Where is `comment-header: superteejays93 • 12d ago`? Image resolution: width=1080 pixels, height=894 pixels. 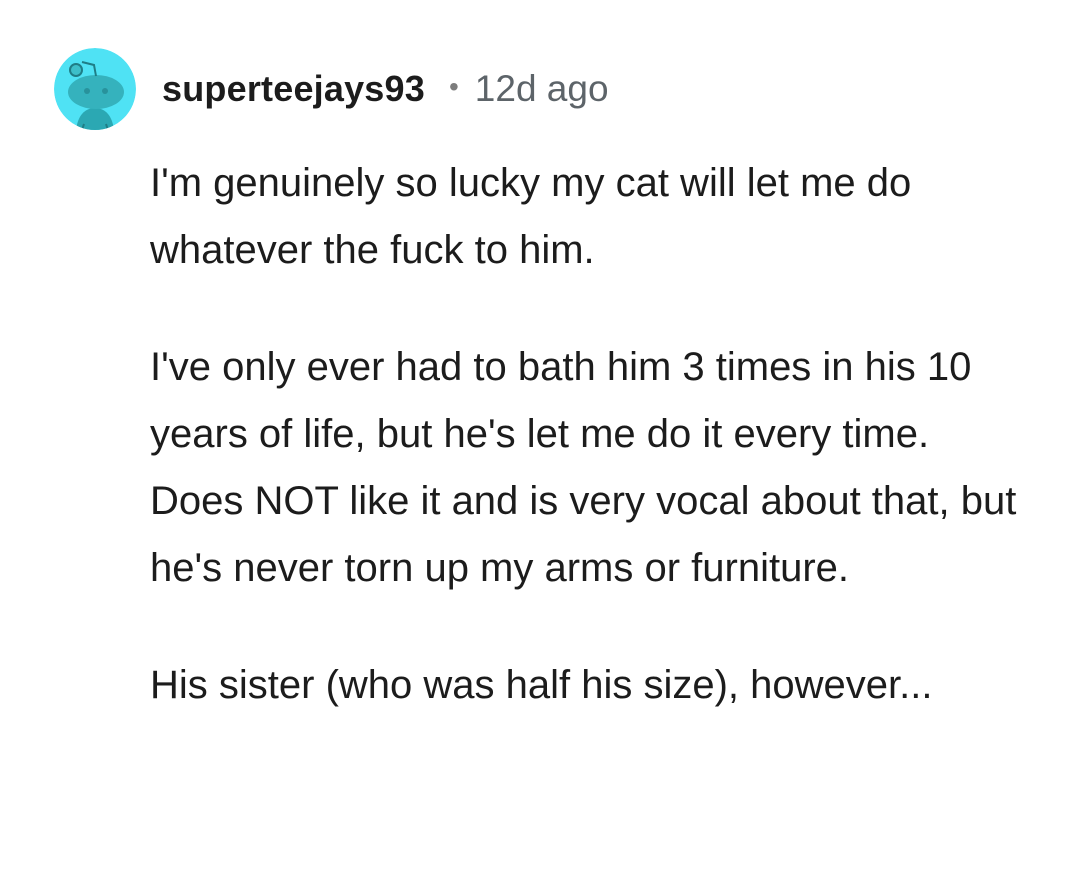 comment-header: superteejays93 • 12d ago is located at coordinates (331, 89).